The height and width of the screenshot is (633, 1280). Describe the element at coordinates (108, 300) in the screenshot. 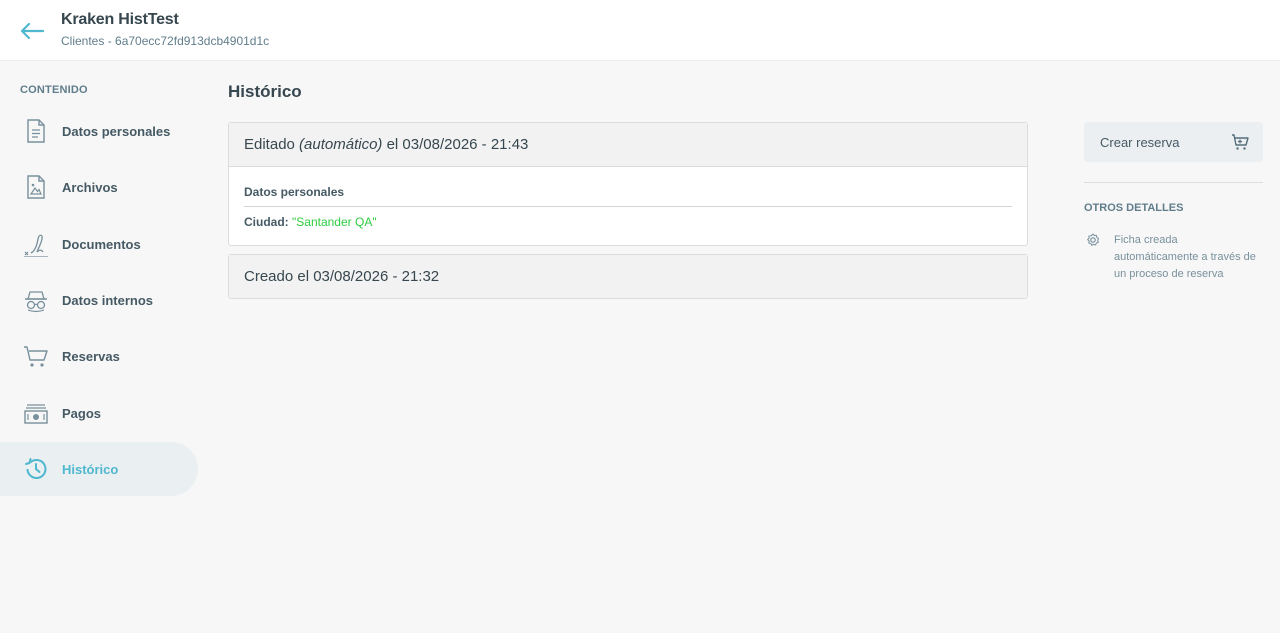

I see `sidebar-item-label: Datos internos` at that location.